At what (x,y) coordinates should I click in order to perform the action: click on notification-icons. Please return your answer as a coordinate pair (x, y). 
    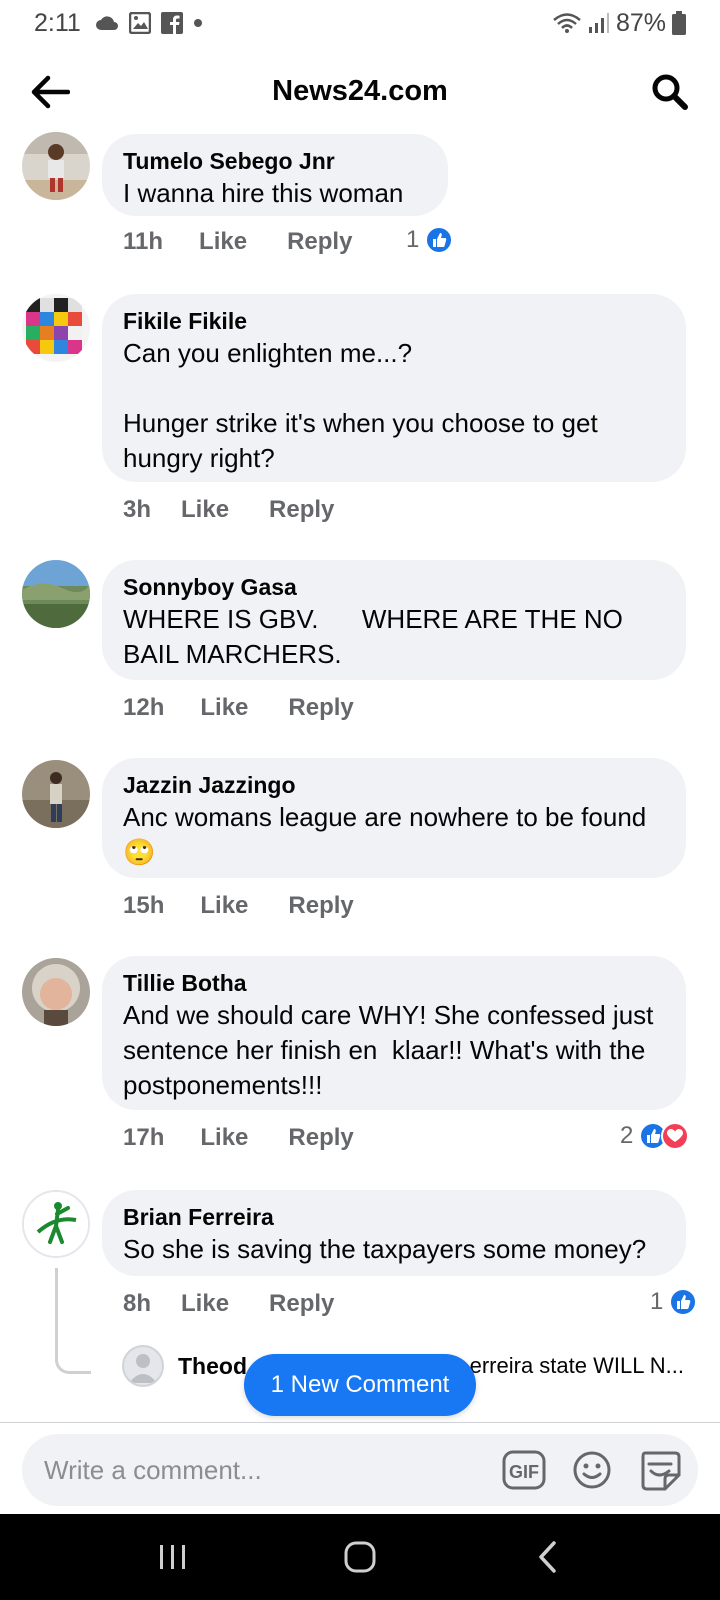
    Looking at the image, I should click on (149, 23).